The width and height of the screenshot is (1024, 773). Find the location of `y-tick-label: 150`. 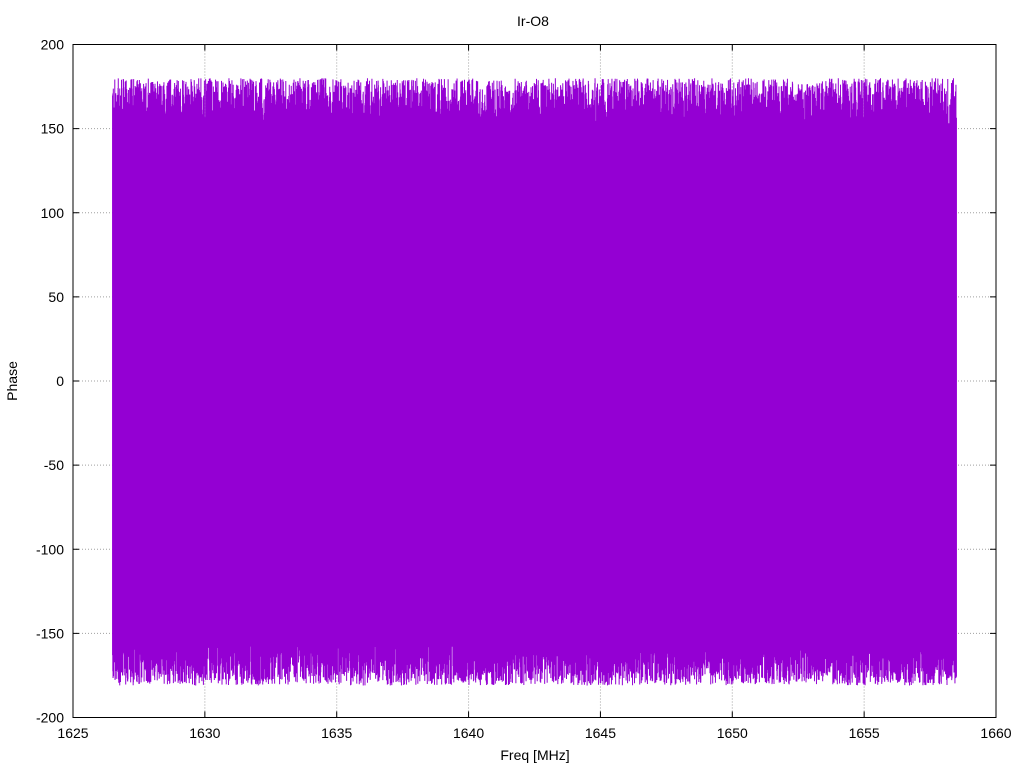

y-tick-label: 150 is located at coordinates (53, 129).